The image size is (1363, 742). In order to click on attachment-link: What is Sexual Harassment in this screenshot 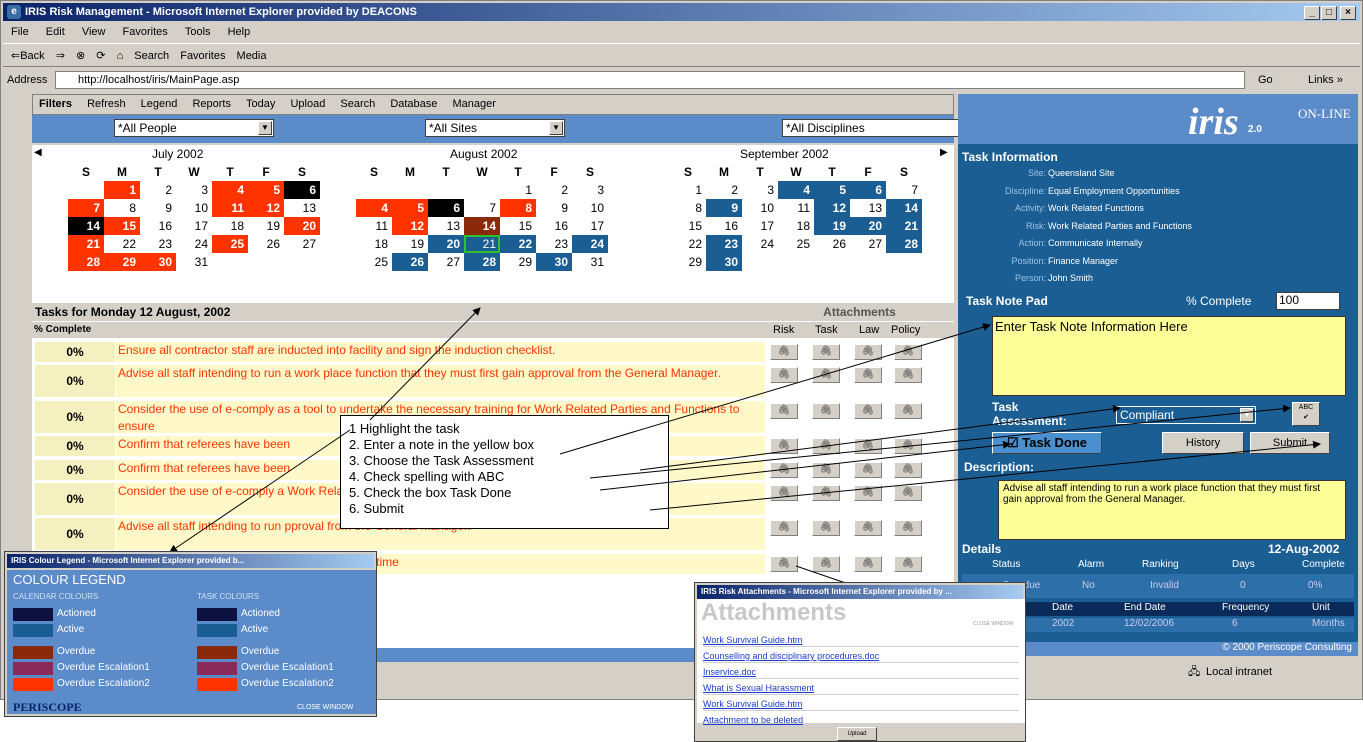, I will do `click(861, 688)`.